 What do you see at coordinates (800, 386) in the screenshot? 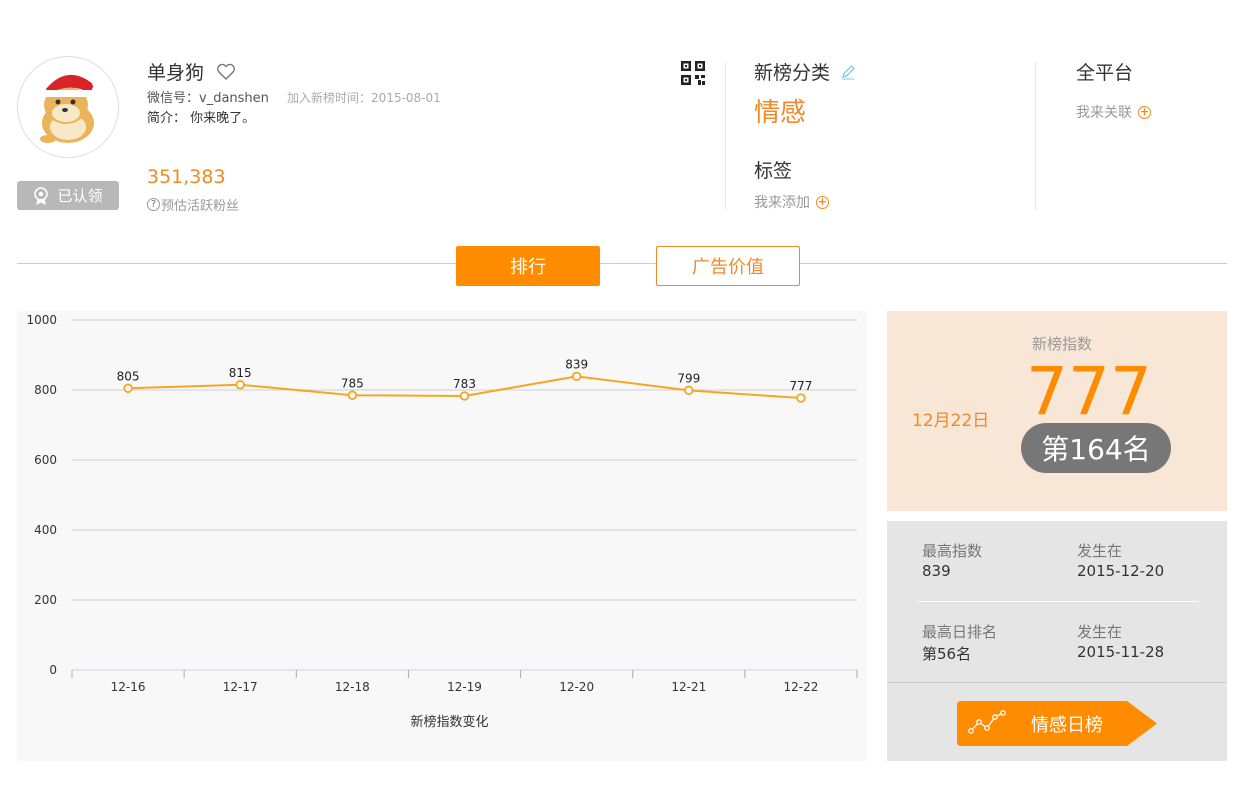
I see `data-label: 777` at bounding box center [800, 386].